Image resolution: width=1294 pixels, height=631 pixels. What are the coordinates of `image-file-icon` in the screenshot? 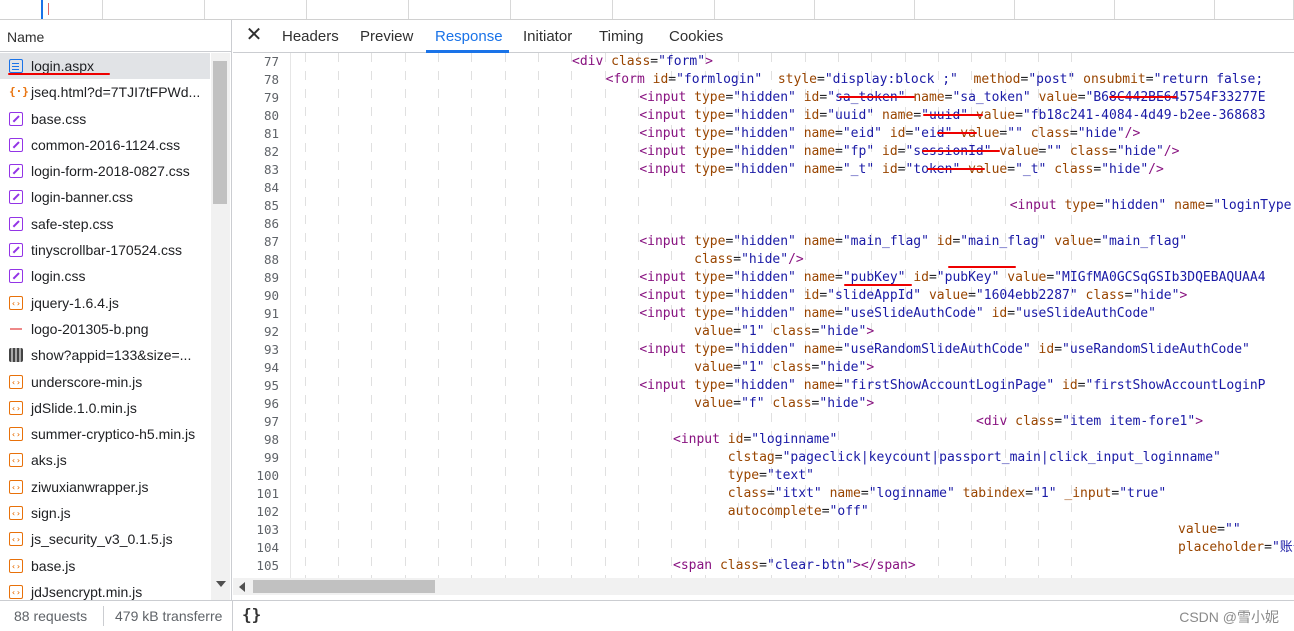 It's located at (16, 329).